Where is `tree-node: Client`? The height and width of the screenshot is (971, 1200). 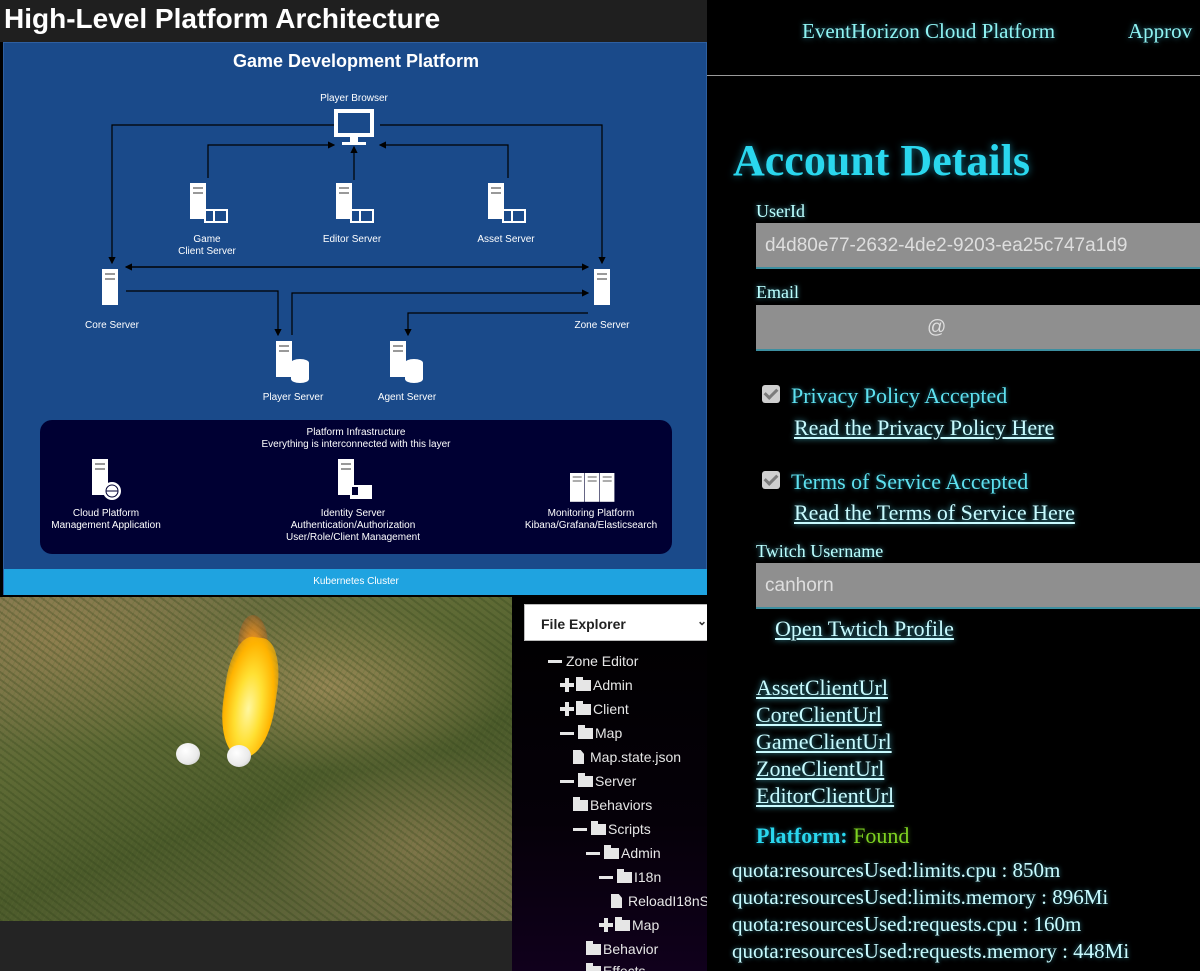 tree-node: Client is located at coordinates (594, 709).